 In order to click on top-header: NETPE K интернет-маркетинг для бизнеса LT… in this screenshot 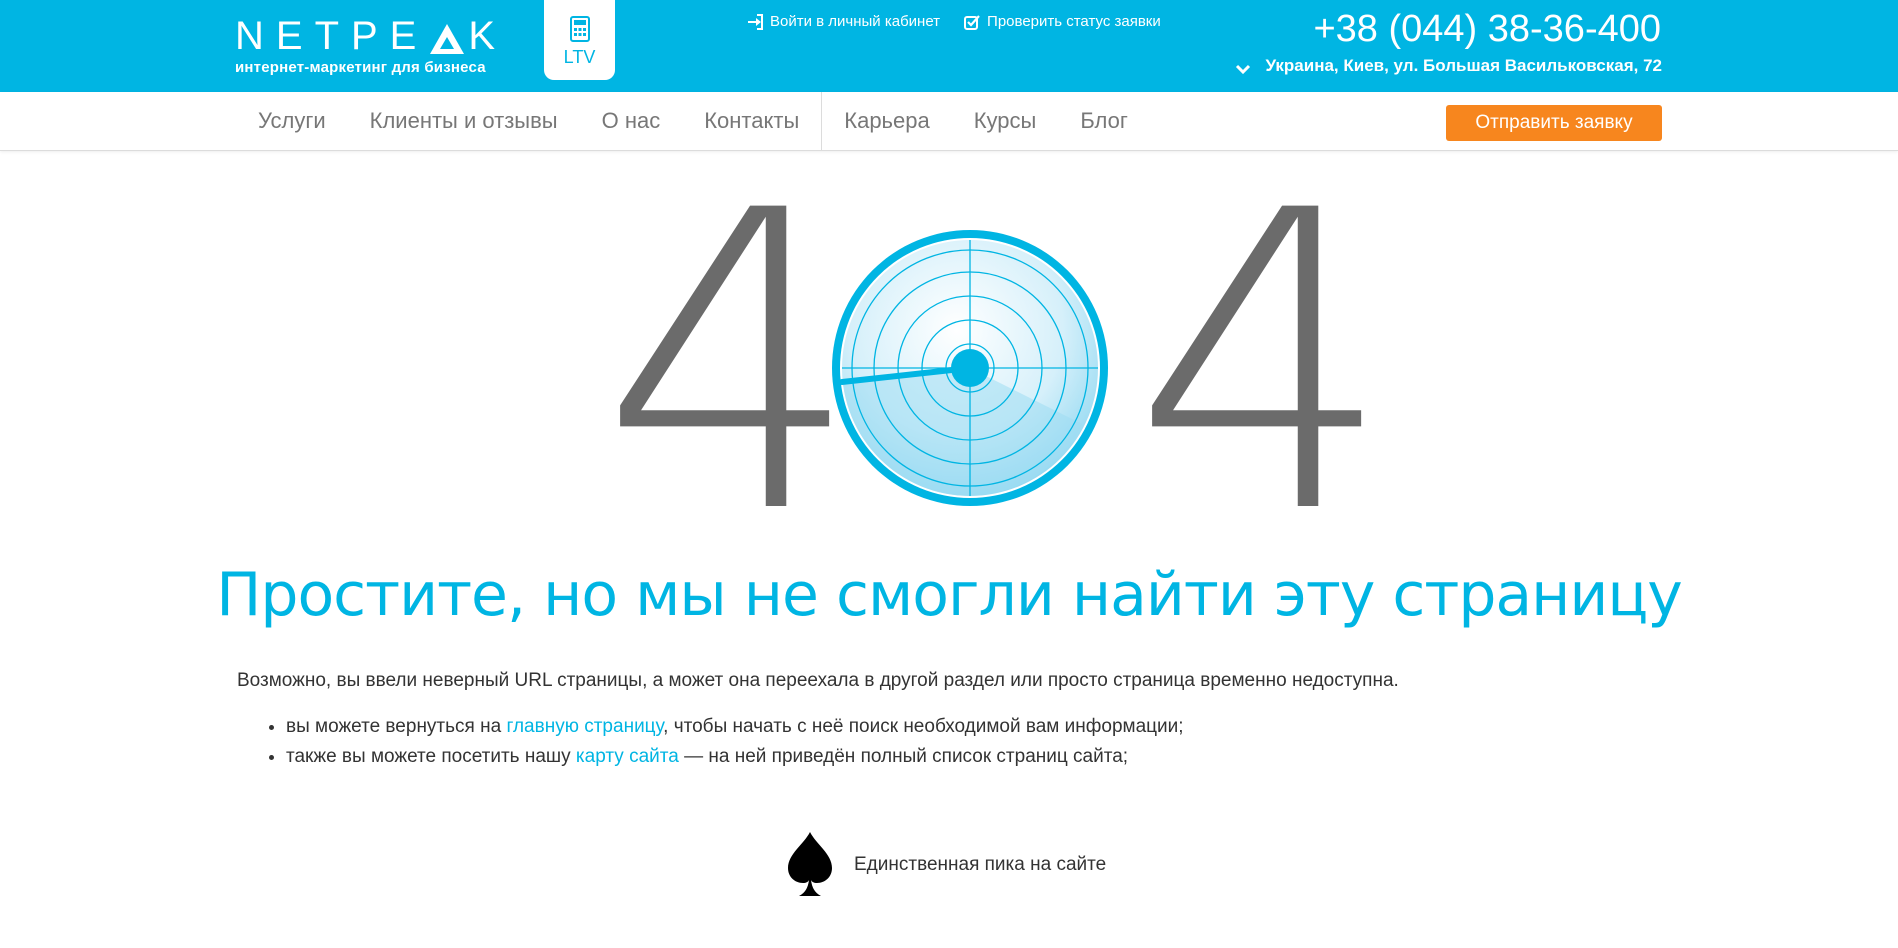, I will do `click(949, 46)`.